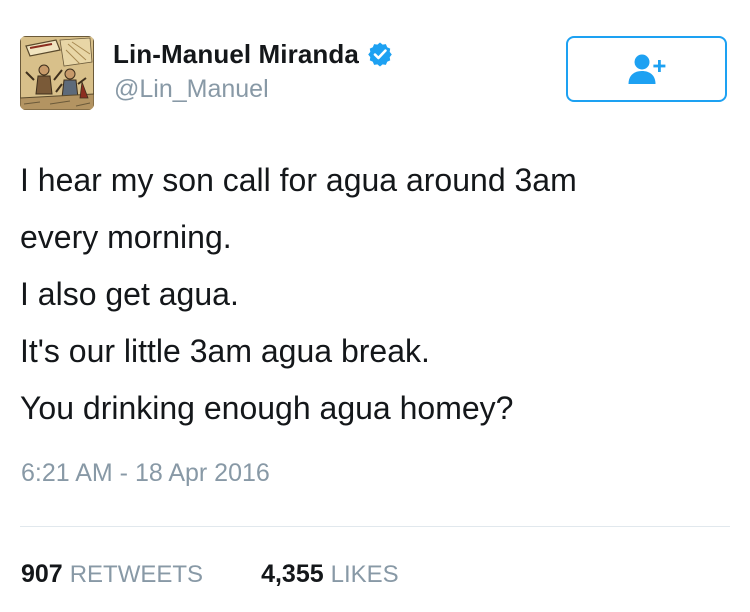  Describe the element at coordinates (129, 294) in the screenshot. I see `tweet-line: I also get agua.` at that location.